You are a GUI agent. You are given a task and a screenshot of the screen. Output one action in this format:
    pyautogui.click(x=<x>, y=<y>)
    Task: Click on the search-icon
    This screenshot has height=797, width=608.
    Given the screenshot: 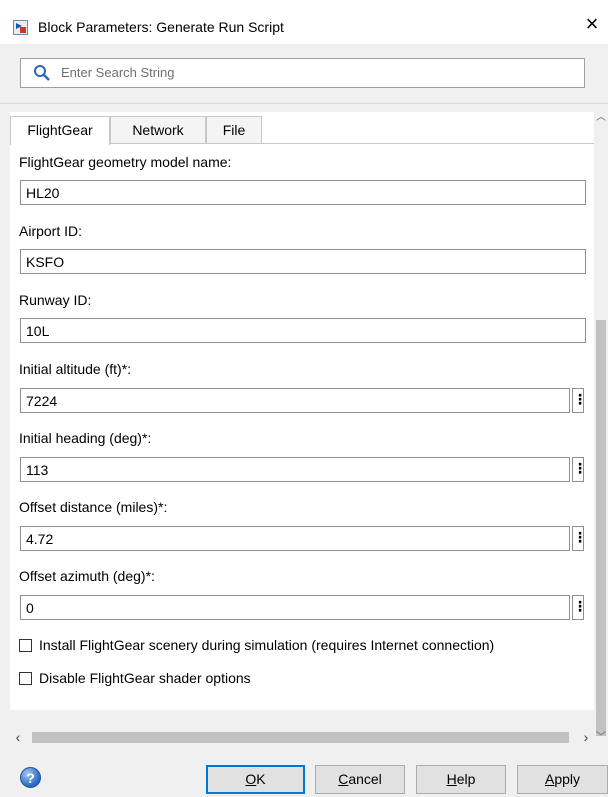 What is the action you would take?
    pyautogui.click(x=42, y=73)
    